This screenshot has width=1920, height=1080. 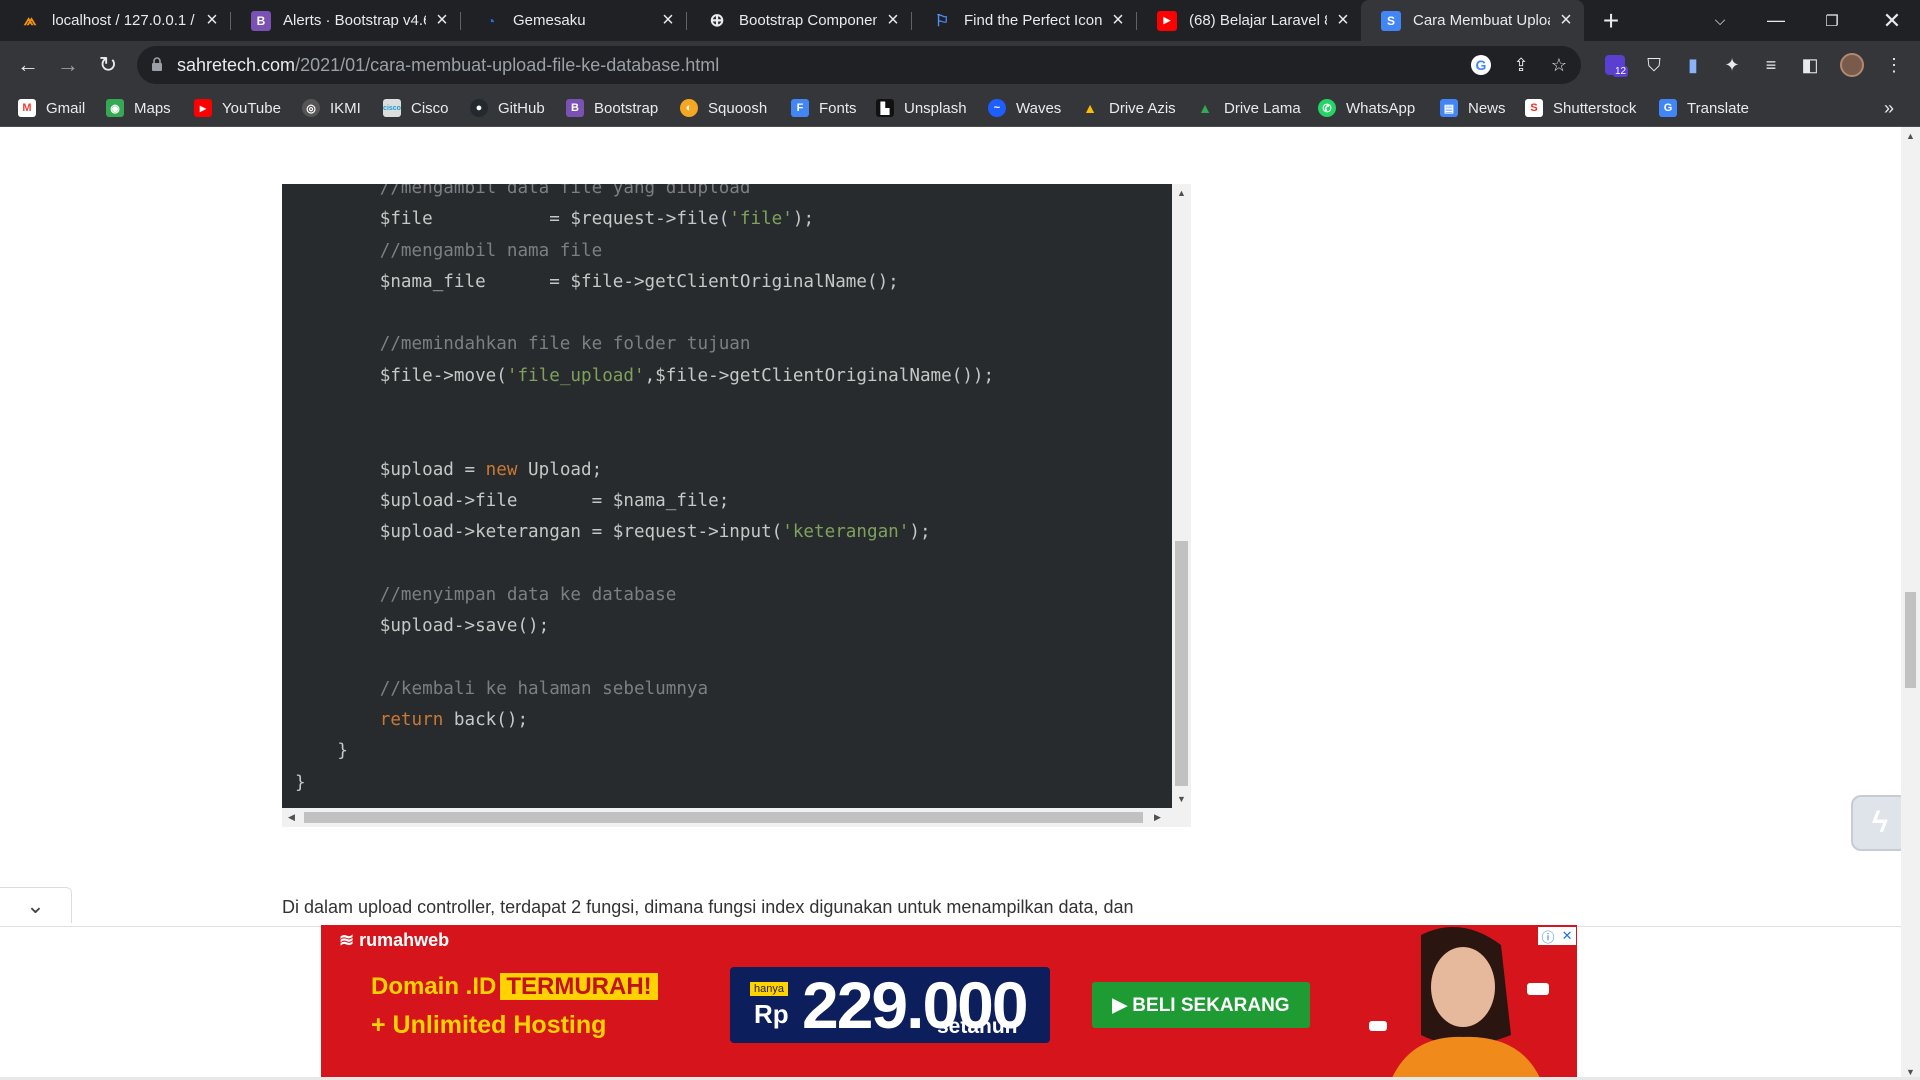 I want to click on ad-headline: Domain .ID TERMURAH!, so click(x=514, y=987).